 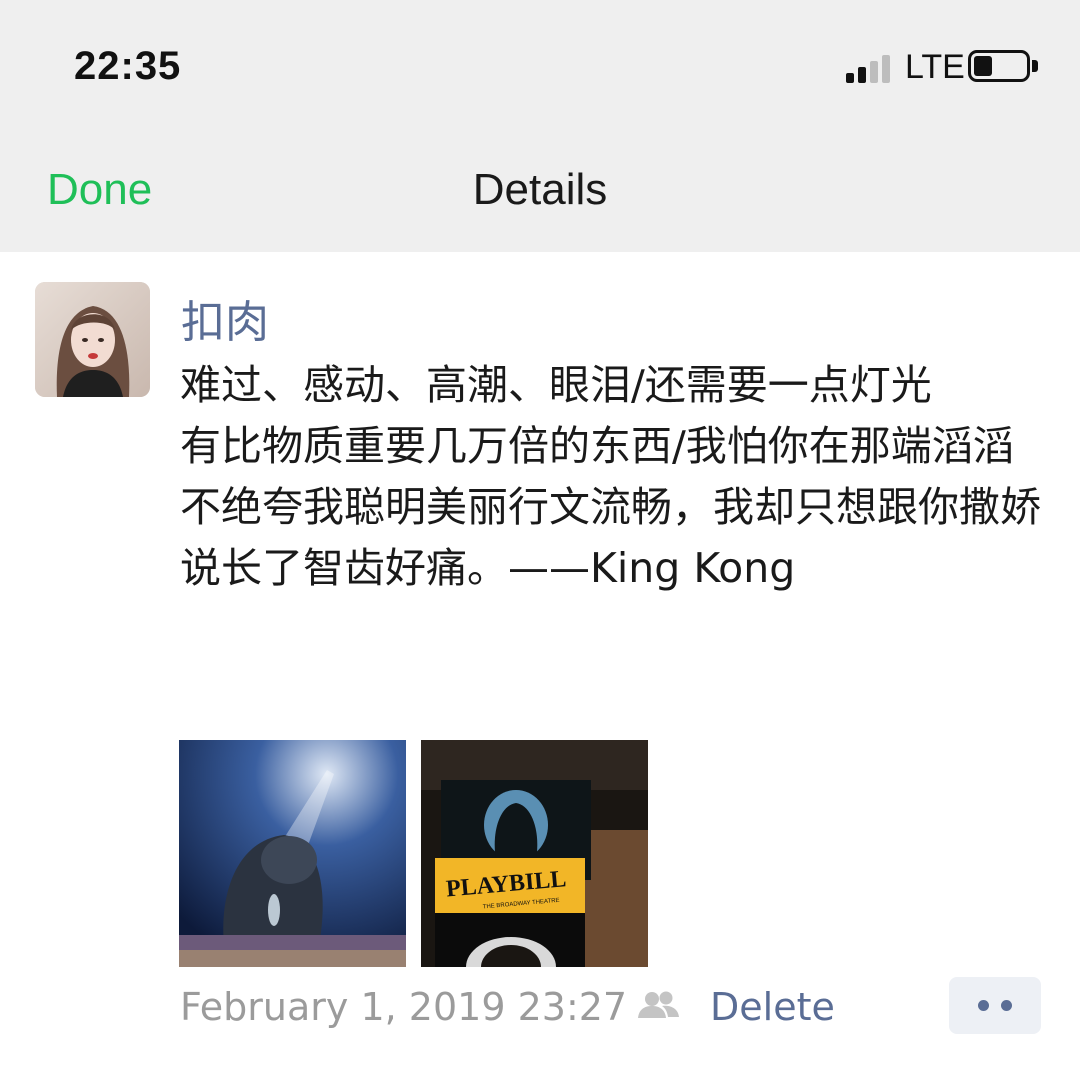 What do you see at coordinates (983, 66) in the screenshot?
I see `battery-level` at bounding box center [983, 66].